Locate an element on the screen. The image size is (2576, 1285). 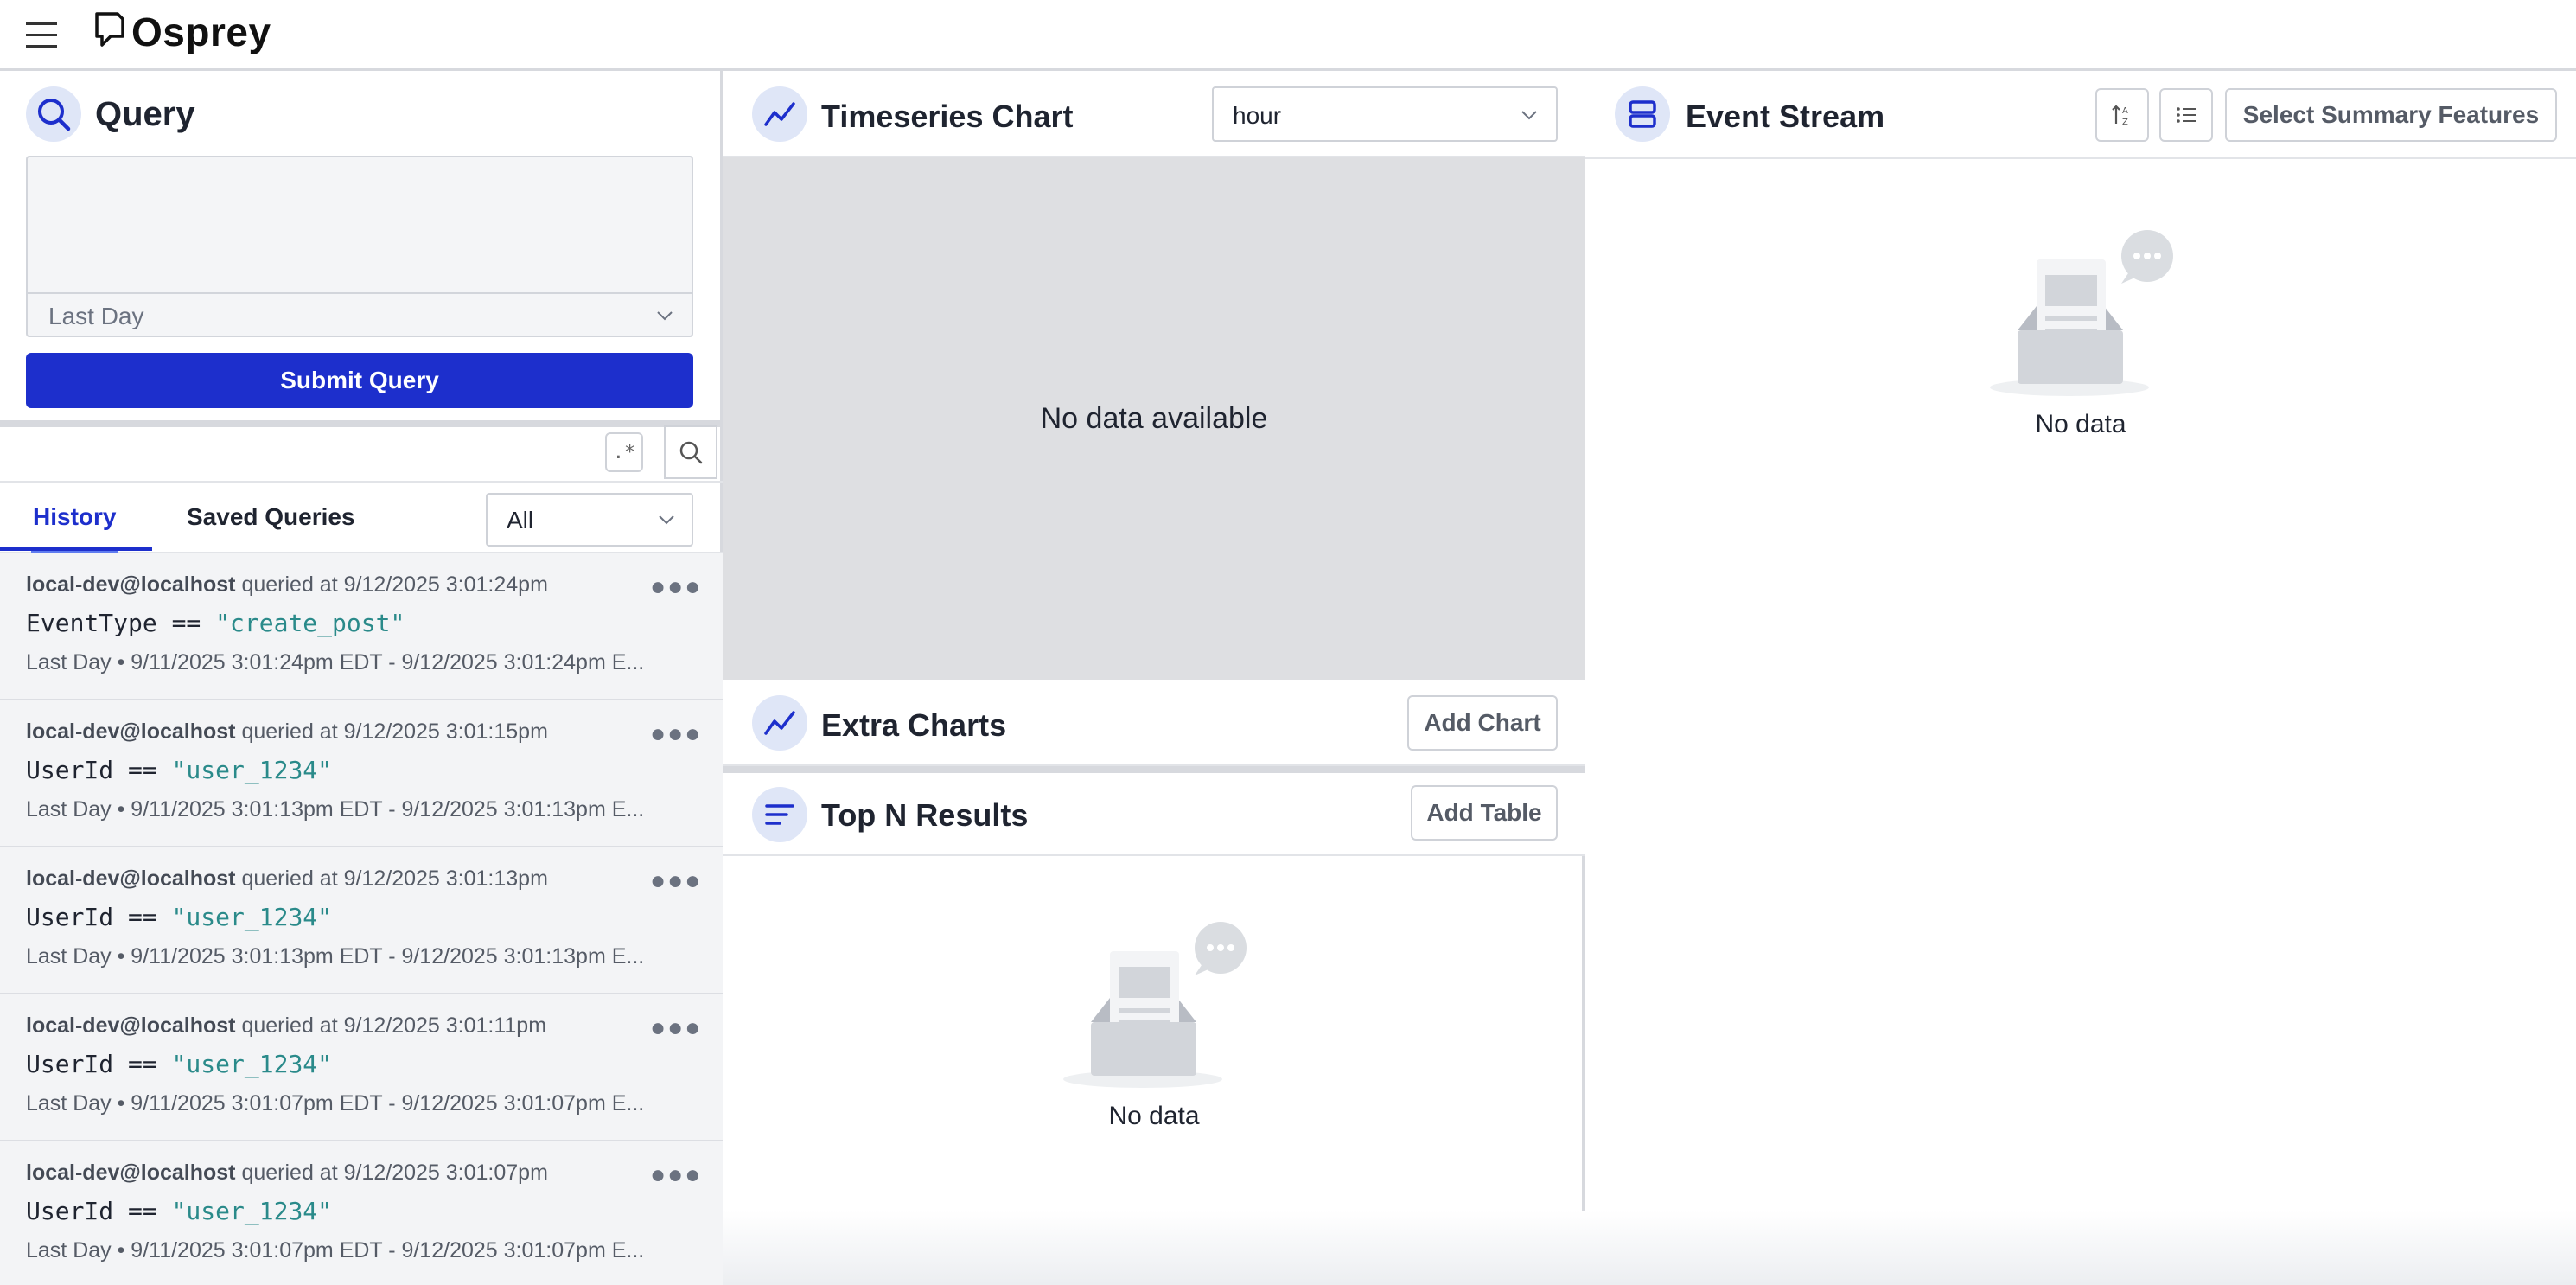
submit-query-button: Submit Query is located at coordinates (359, 381).